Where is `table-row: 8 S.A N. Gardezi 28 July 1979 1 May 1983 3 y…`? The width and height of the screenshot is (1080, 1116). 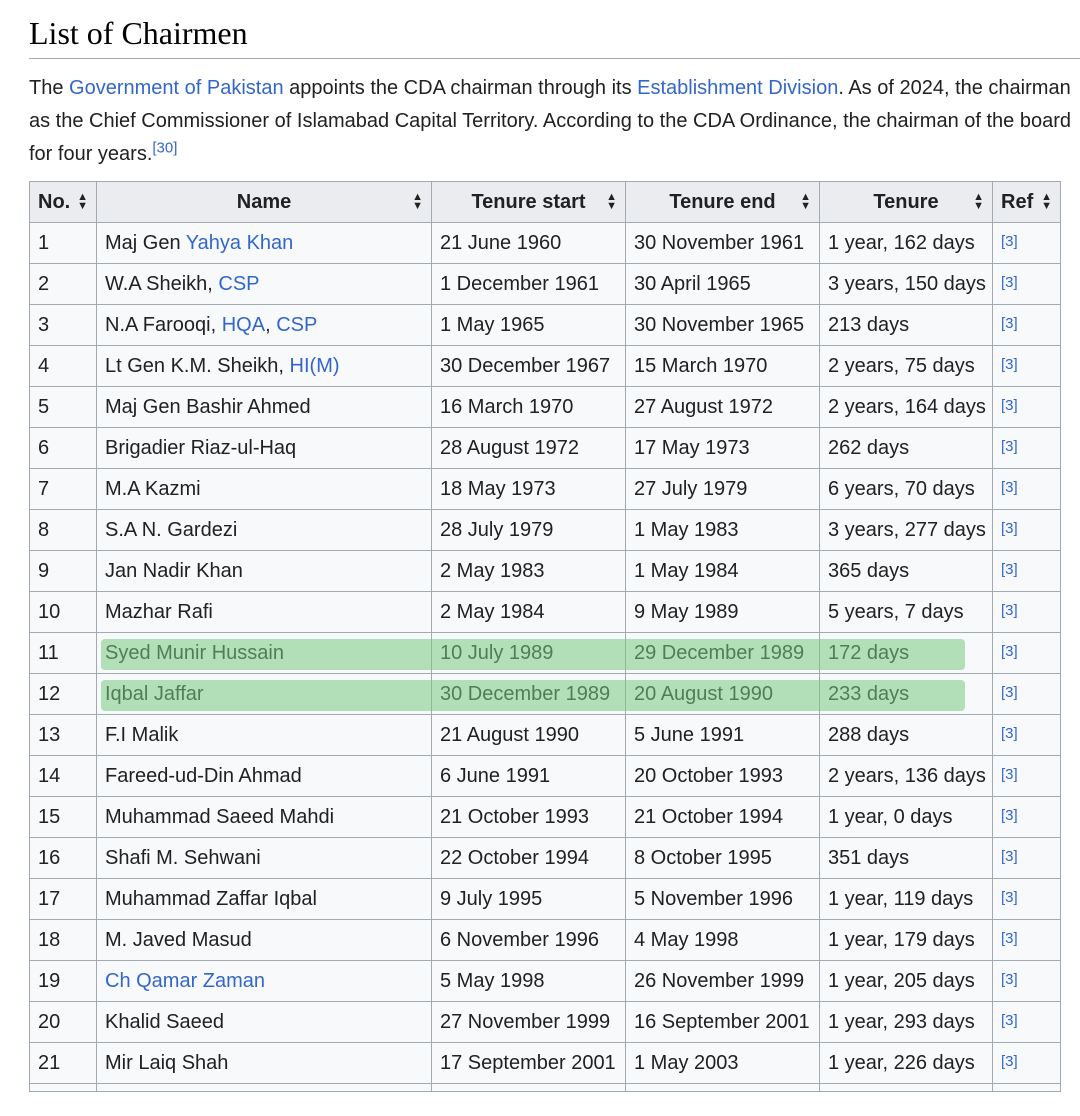 table-row: 8 S.A N. Gardezi 28 July 1979 1 May 1983 3 y… is located at coordinates (545, 530).